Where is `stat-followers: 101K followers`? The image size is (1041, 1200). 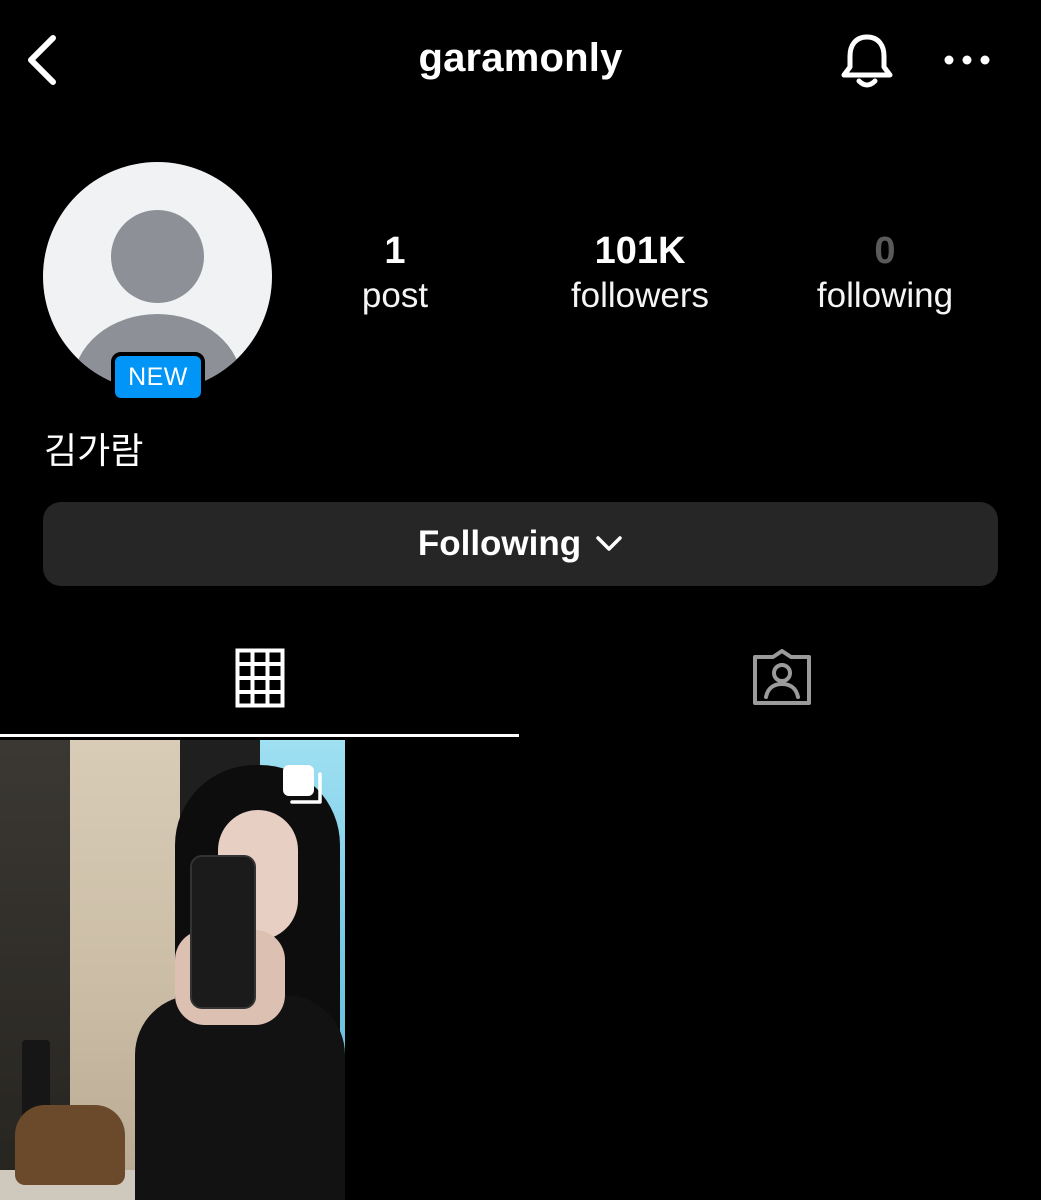 stat-followers: 101K followers is located at coordinates (640, 273).